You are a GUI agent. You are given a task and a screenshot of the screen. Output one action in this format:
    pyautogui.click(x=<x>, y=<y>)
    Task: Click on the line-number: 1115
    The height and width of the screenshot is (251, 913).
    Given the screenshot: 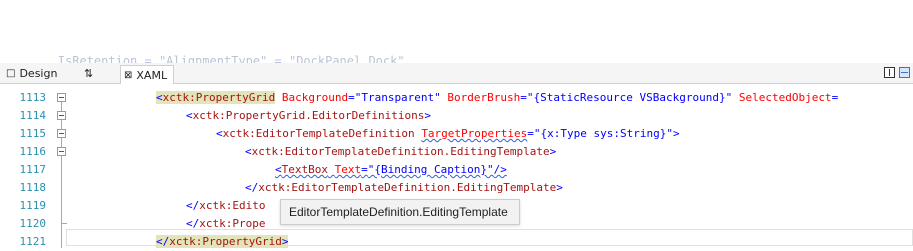 What is the action you would take?
    pyautogui.click(x=33, y=133)
    